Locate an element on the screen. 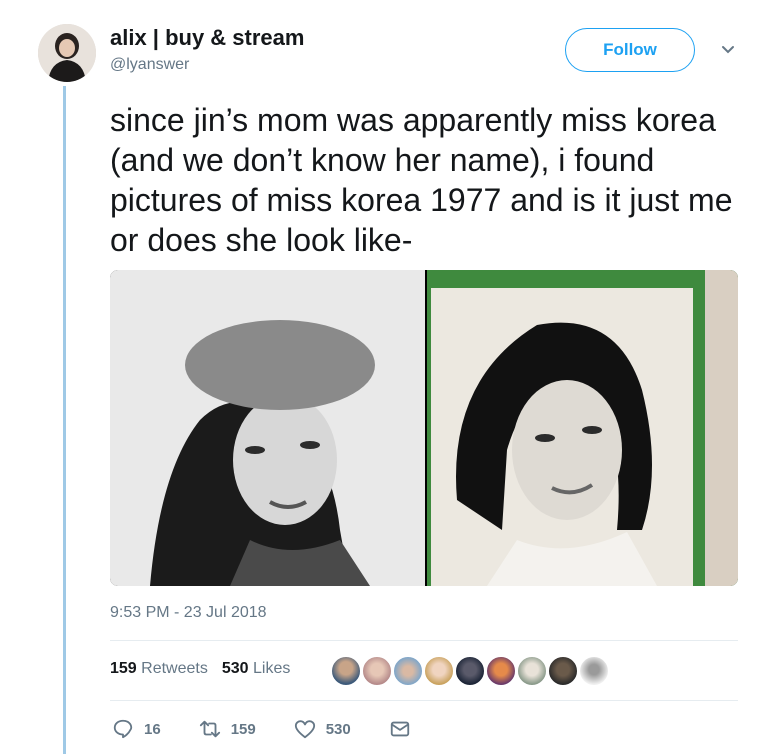  retweets-stat: 159 Retweets is located at coordinates (159, 669).